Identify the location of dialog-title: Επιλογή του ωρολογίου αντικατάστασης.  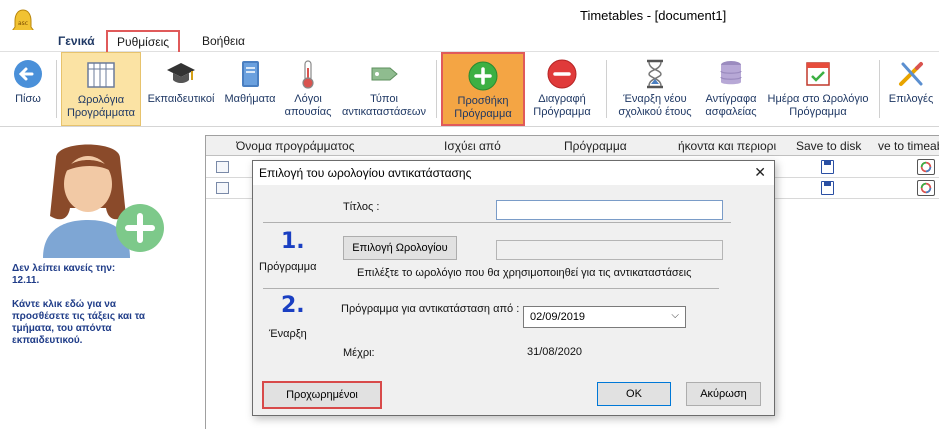
(365, 173).